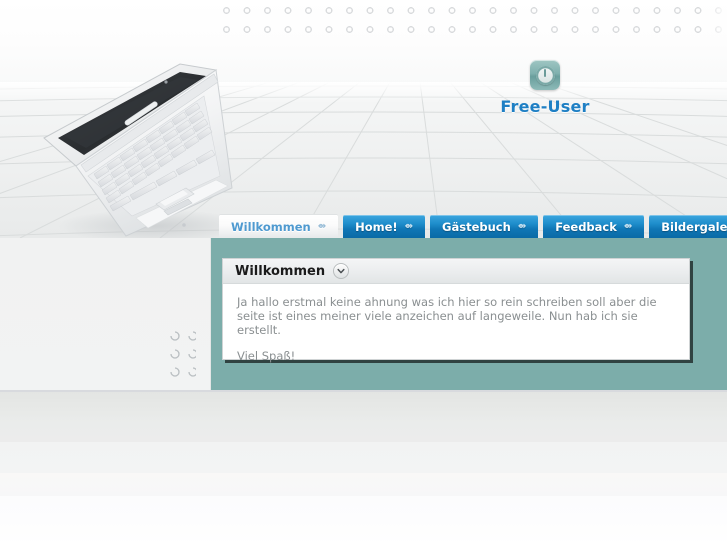  I want to click on content-card-header: Willkommen, so click(456, 271).